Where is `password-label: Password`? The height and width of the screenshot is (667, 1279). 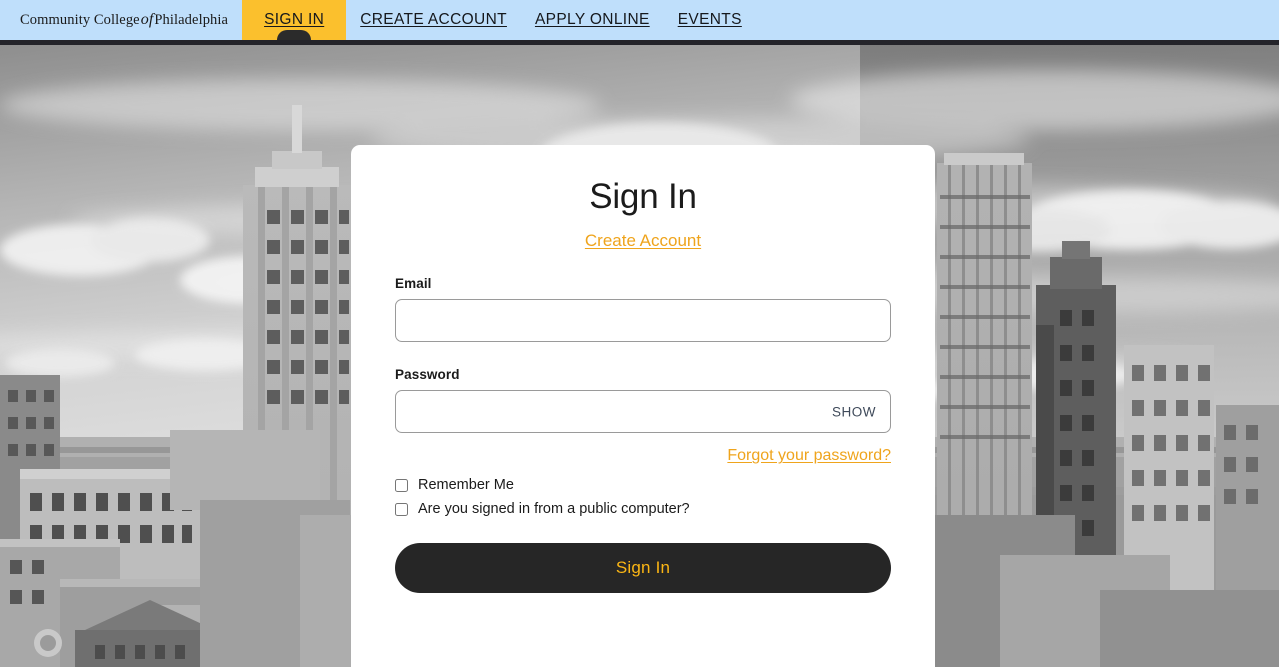
password-label: Password is located at coordinates (427, 375).